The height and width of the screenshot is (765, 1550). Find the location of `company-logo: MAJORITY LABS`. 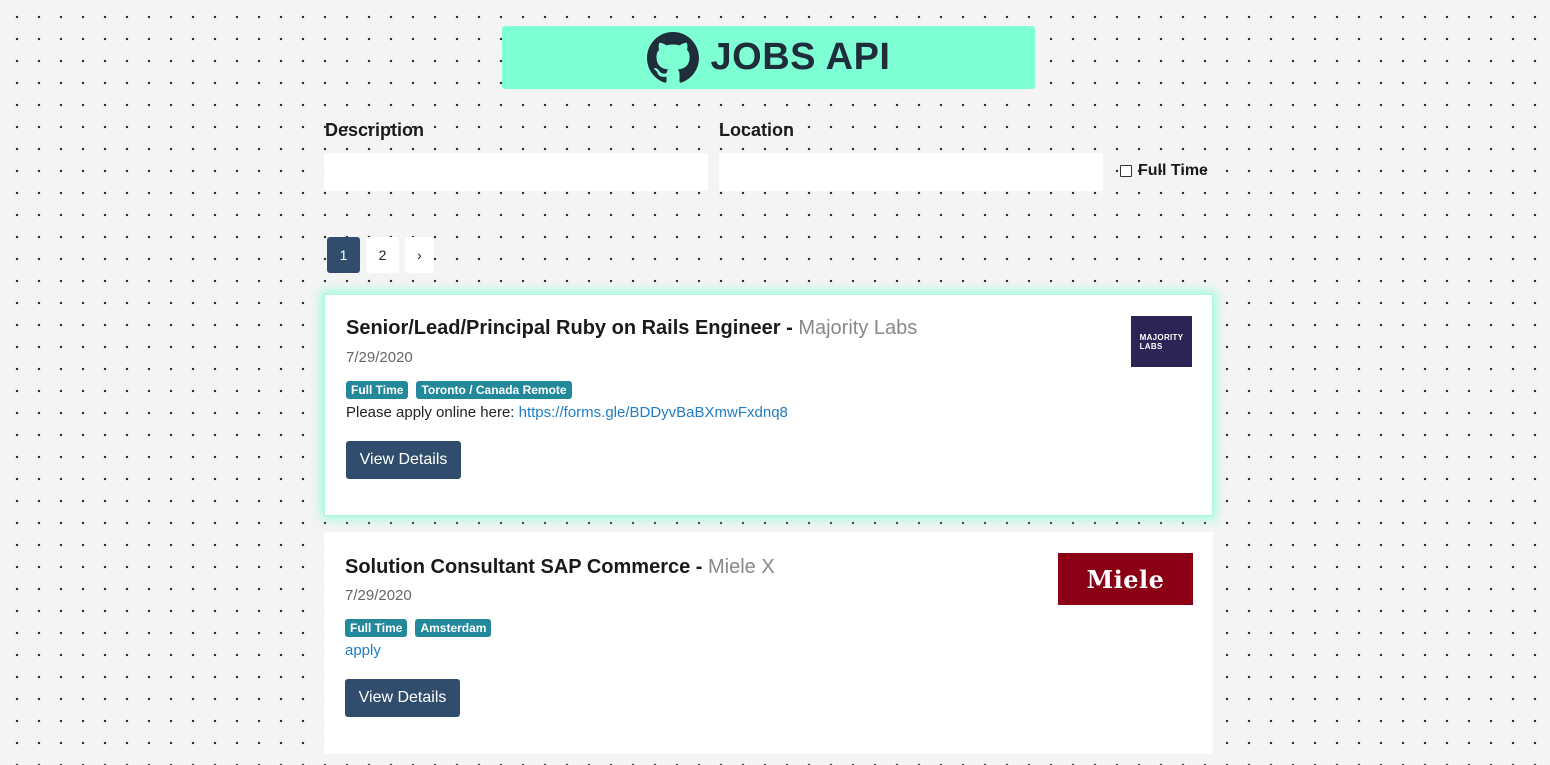

company-logo: MAJORITY LABS is located at coordinates (1161, 341).